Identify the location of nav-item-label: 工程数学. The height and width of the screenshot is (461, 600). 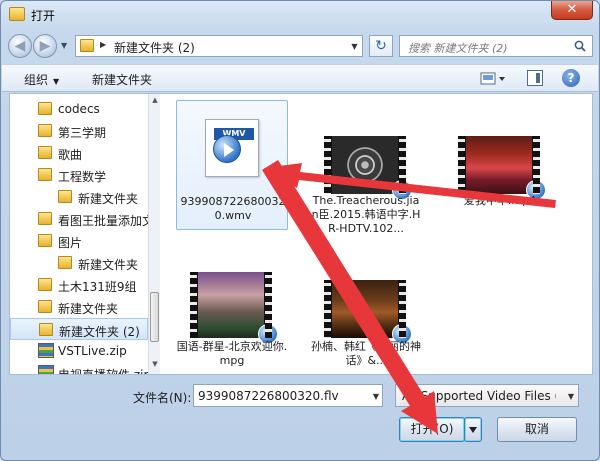
(82, 177).